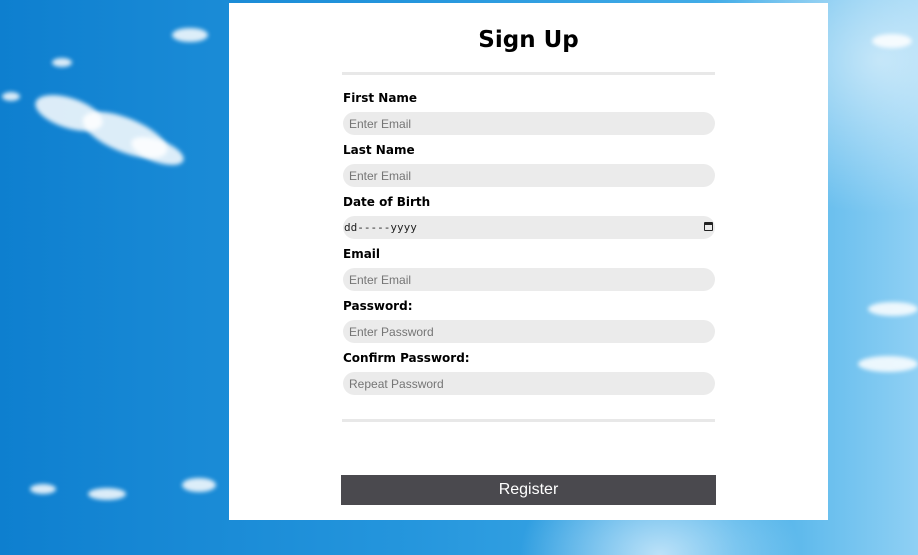 The height and width of the screenshot is (555, 918). What do you see at coordinates (378, 306) in the screenshot?
I see `password-label: Password:` at bounding box center [378, 306].